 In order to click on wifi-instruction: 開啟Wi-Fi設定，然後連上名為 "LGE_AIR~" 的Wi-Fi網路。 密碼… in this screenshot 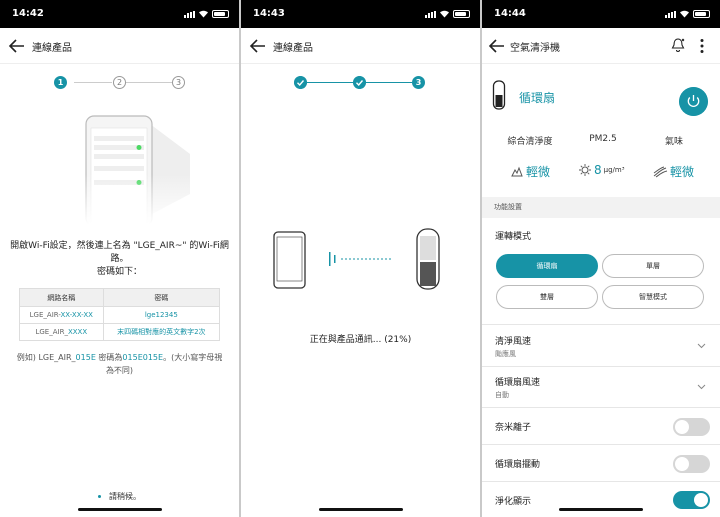, I will do `click(119, 259)`.